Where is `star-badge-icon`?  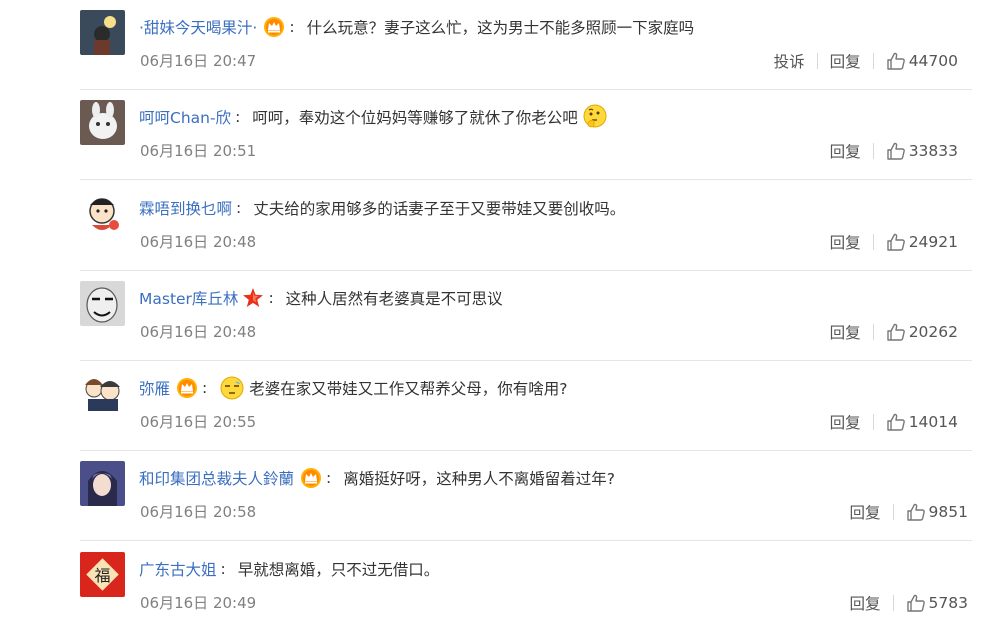 star-badge-icon is located at coordinates (253, 298).